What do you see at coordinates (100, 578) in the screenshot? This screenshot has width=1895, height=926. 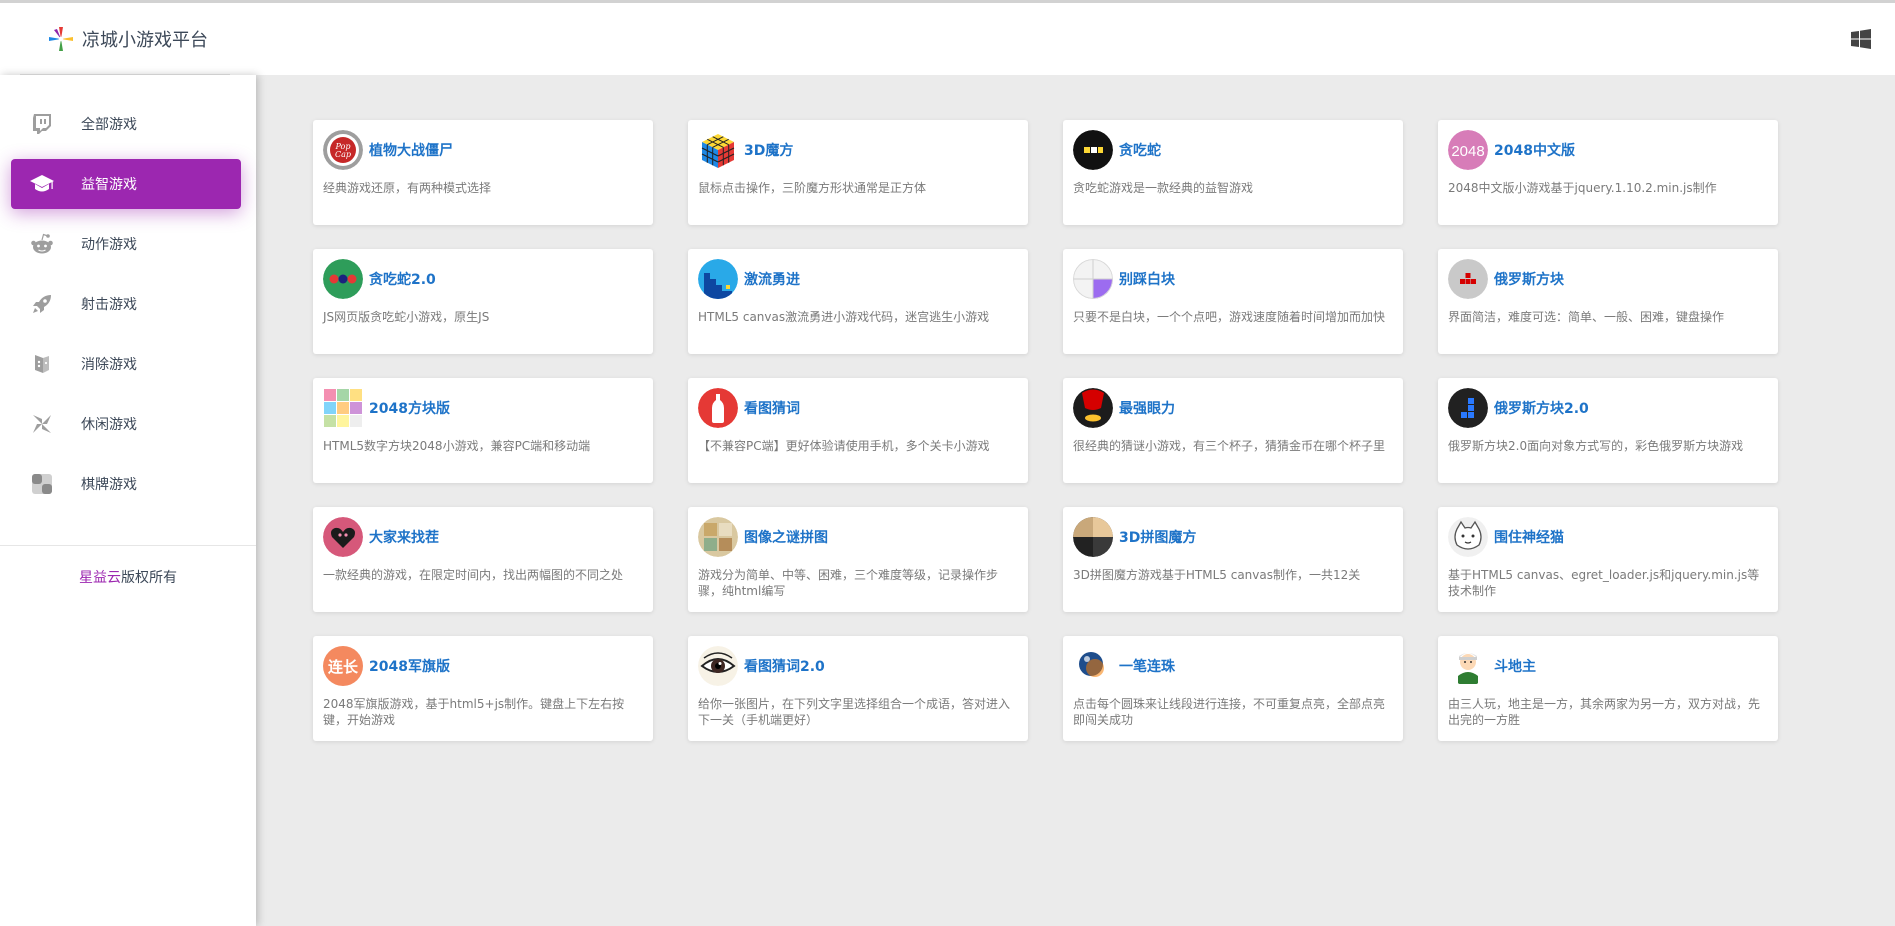 I see `copyright-brand-link: 星益云` at bounding box center [100, 578].